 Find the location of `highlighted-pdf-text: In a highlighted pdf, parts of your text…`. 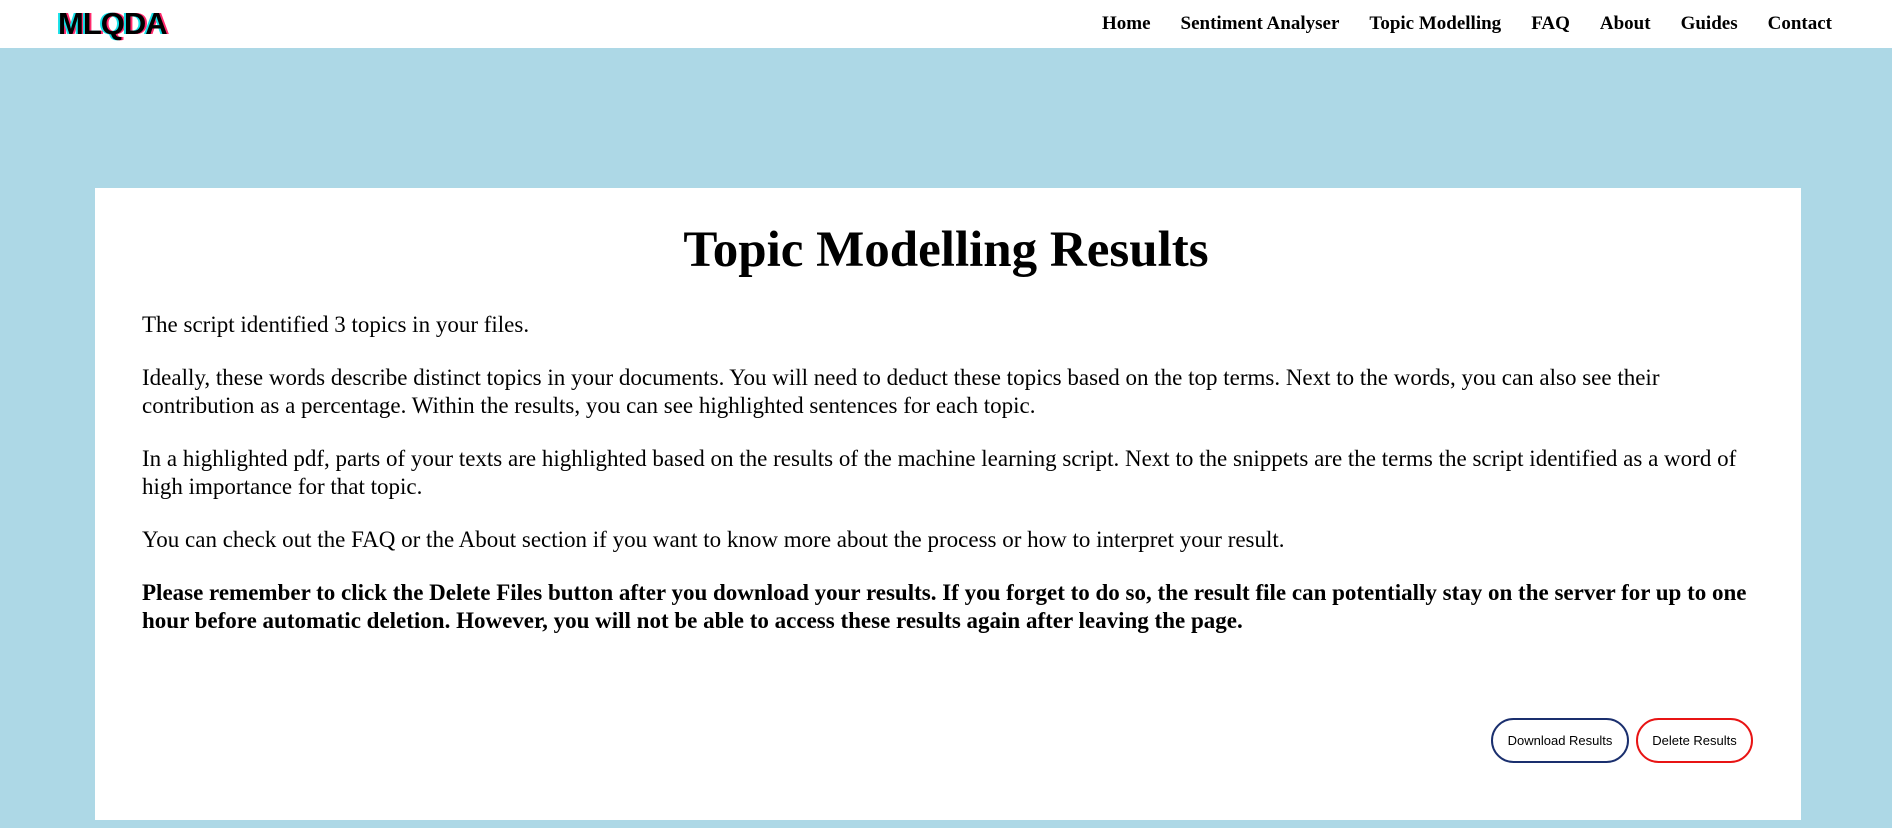

highlighted-pdf-text: In a highlighted pdf, parts of your text… is located at coordinates (939, 472).